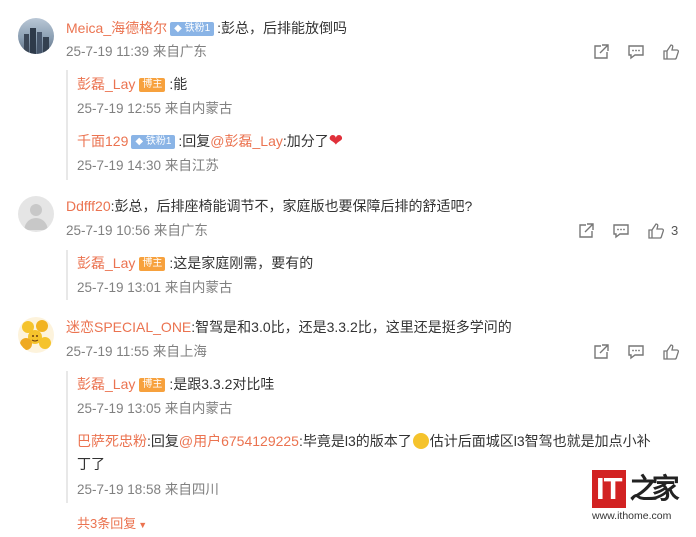  I want to click on reply-text: :毕竟是l3的版本了, so click(355, 441).